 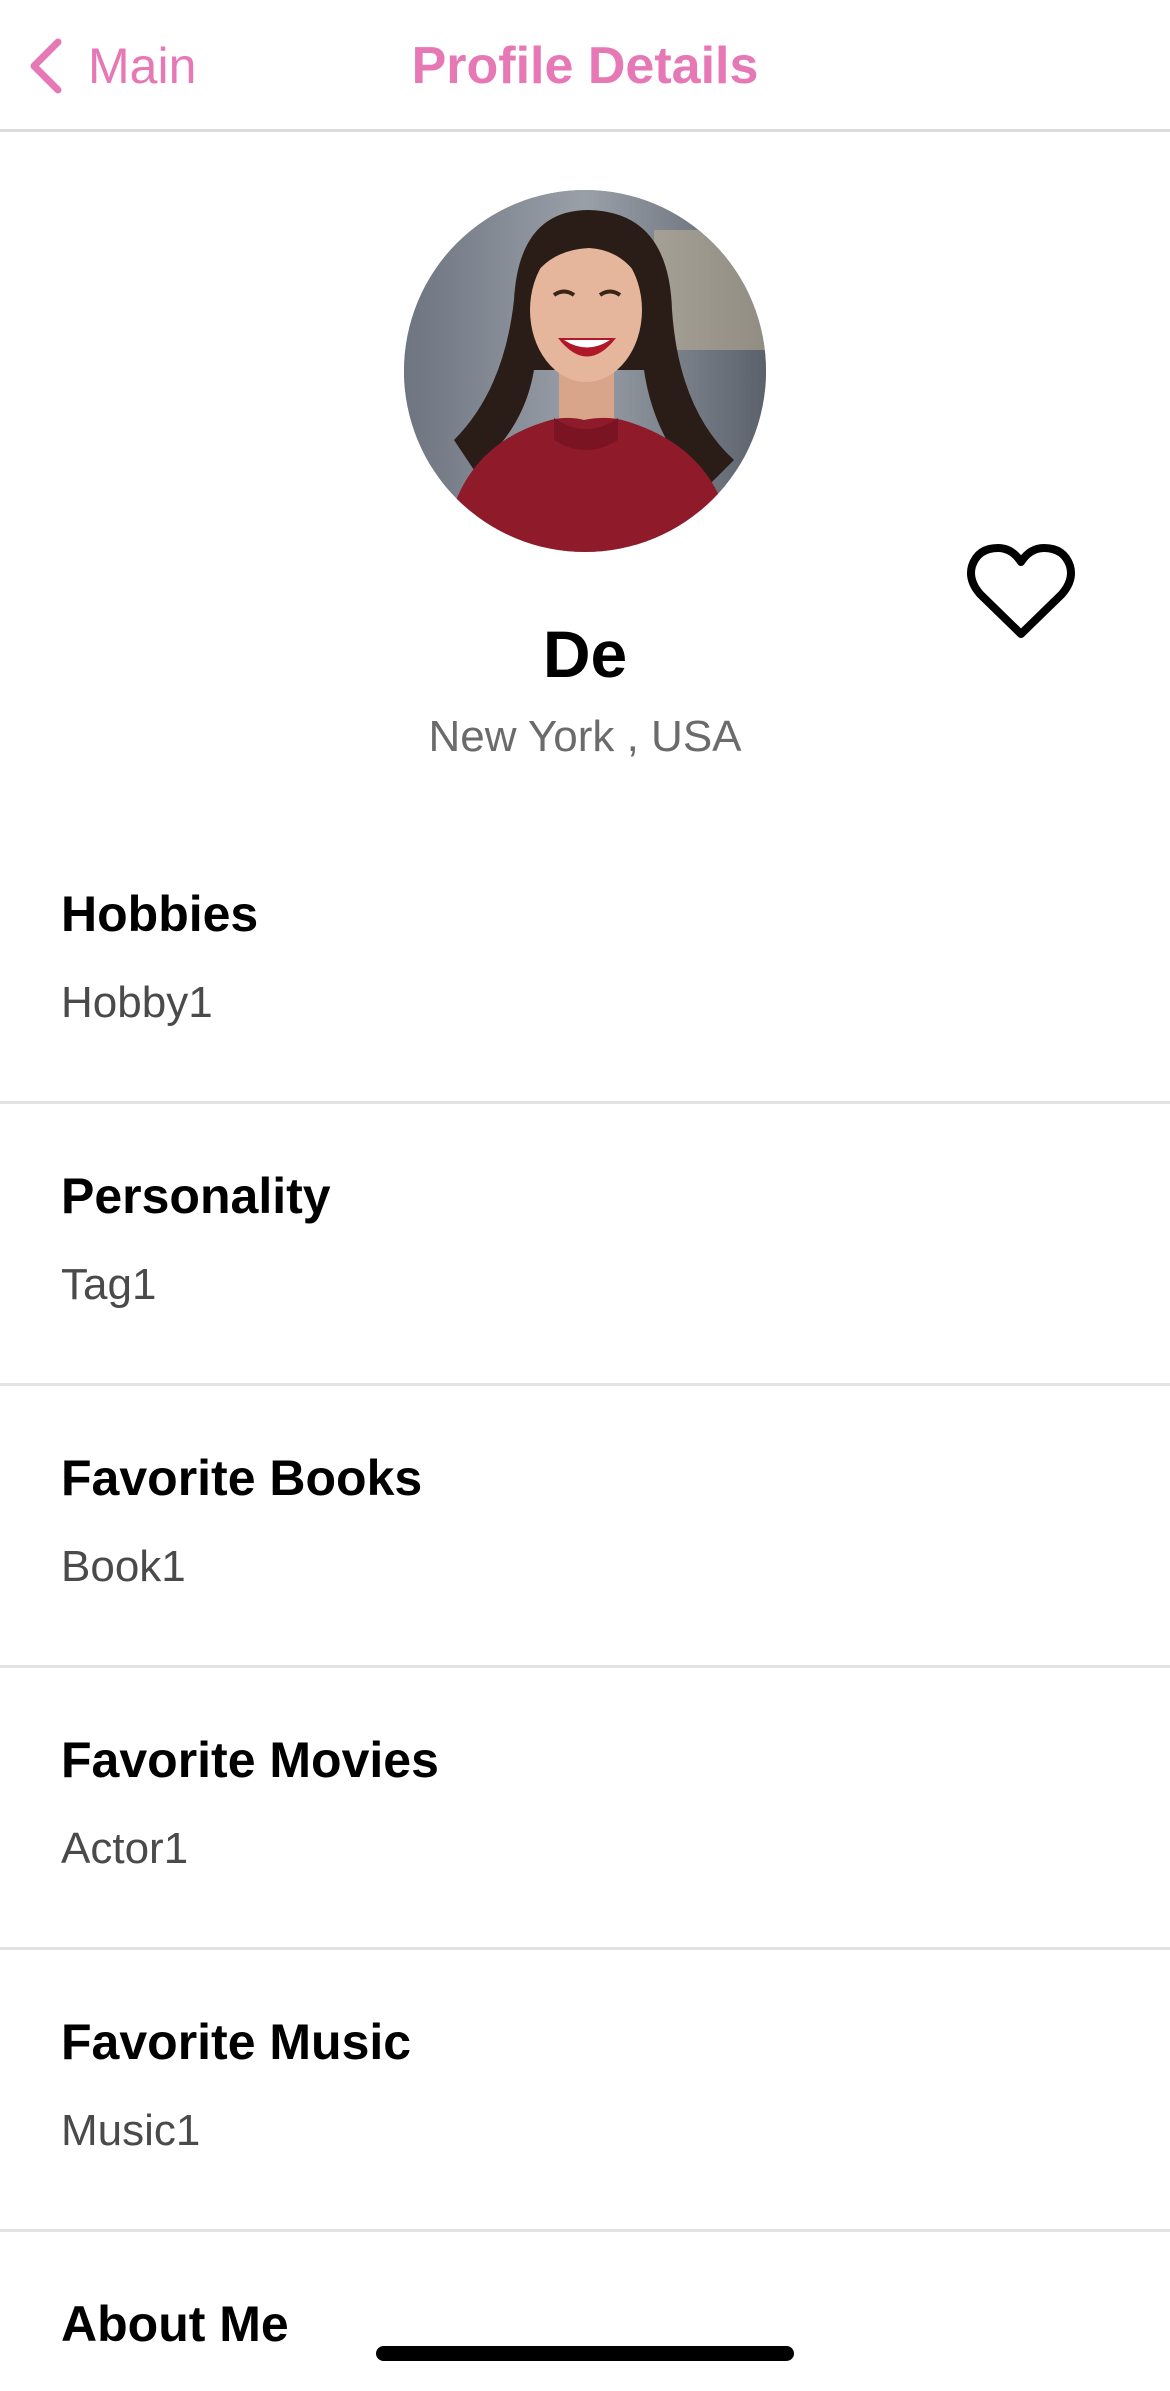 I want to click on page-title: Profile Details, so click(x=585, y=66).